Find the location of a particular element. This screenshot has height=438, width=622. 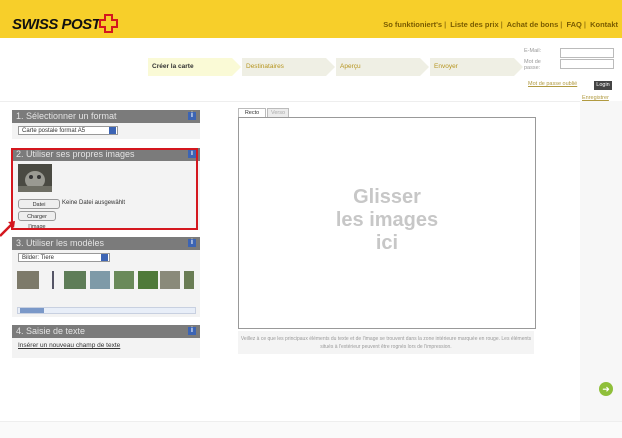

template-select-value: Bilder: Tiere is located at coordinates (38, 258).